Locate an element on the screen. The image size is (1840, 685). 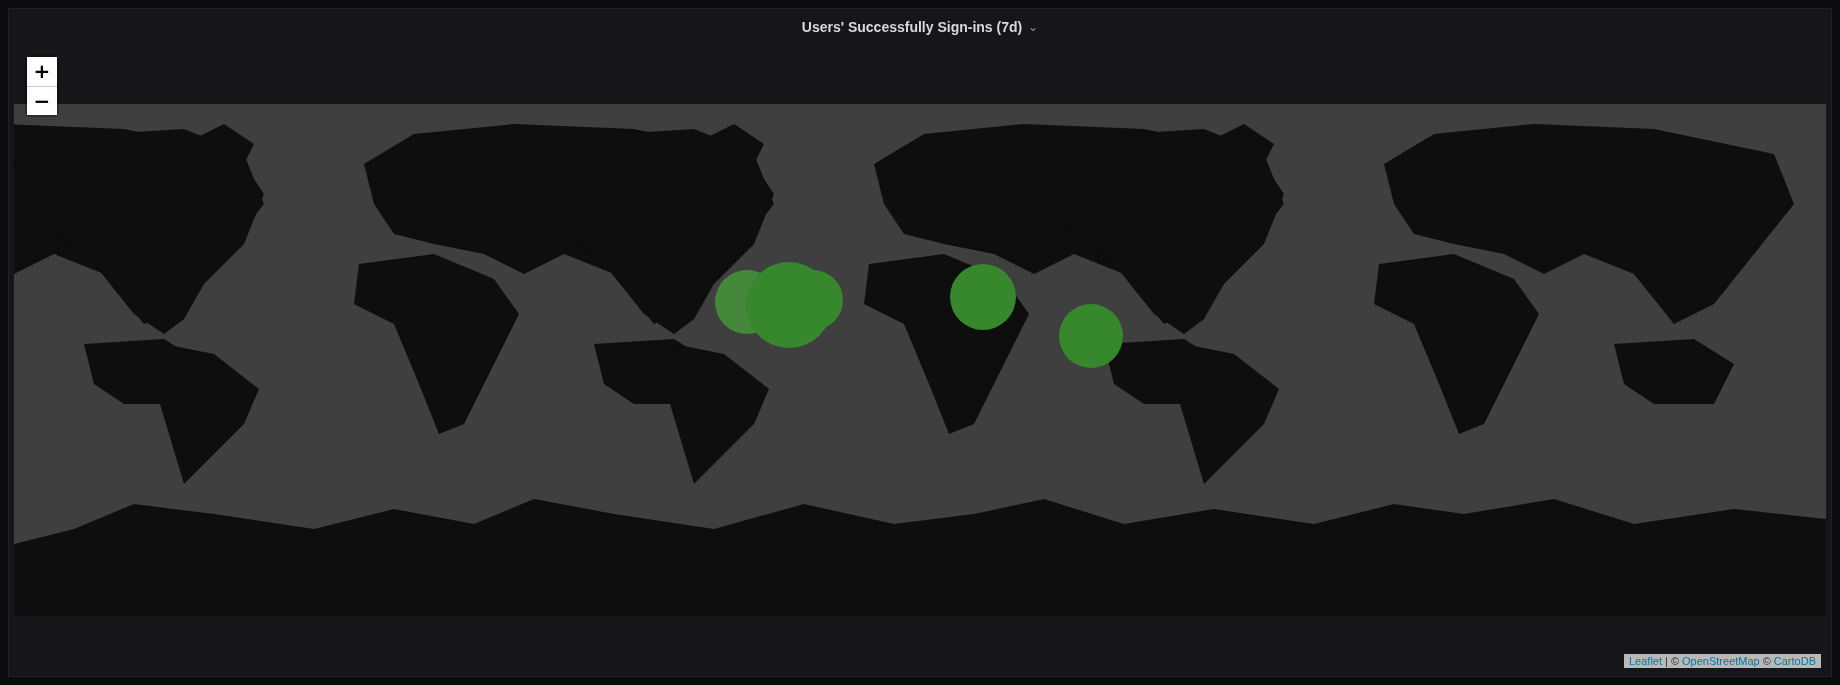
chevron-icon: ⌄ is located at coordinates (1033, 27).